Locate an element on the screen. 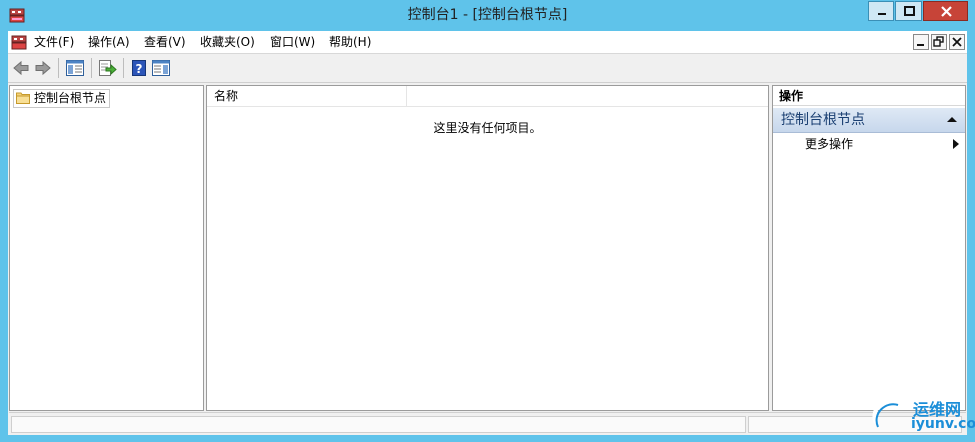  show-hide-action-pane-icon is located at coordinates (161, 68).